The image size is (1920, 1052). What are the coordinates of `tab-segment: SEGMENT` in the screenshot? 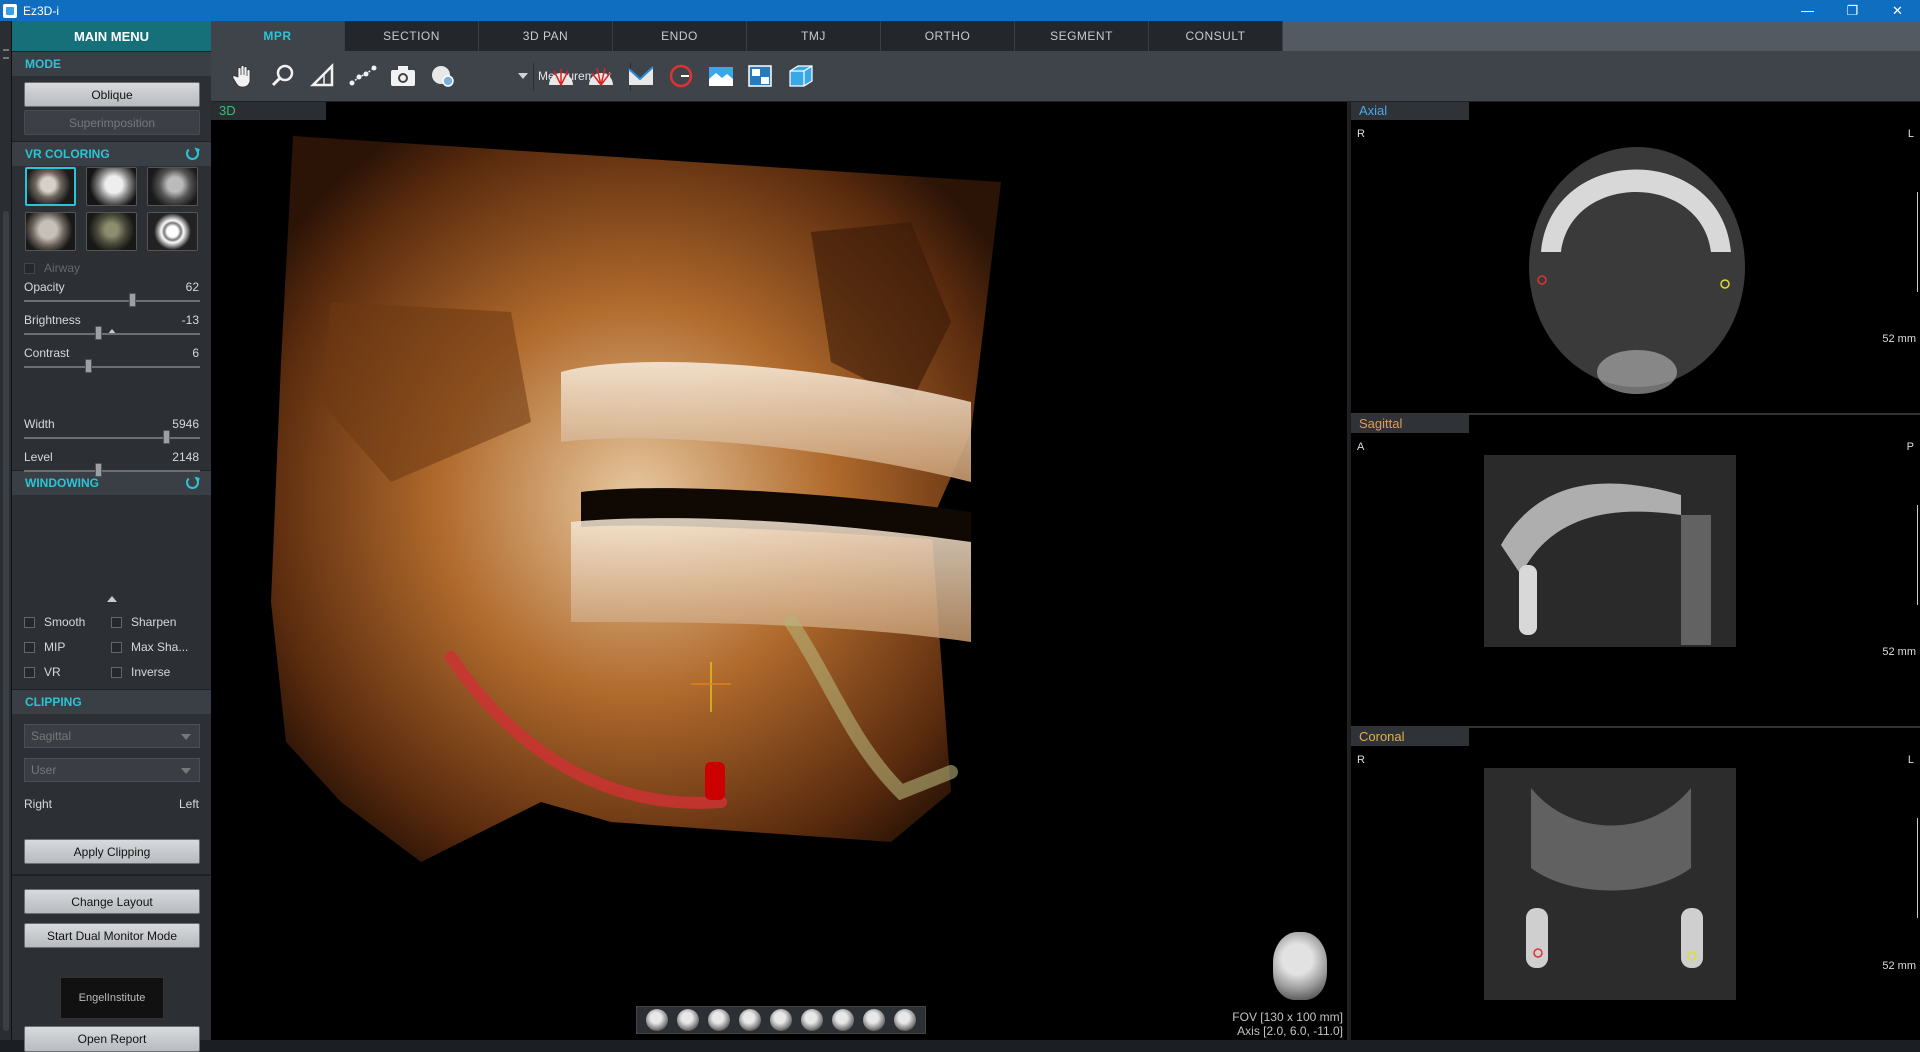 It's located at (1082, 36).